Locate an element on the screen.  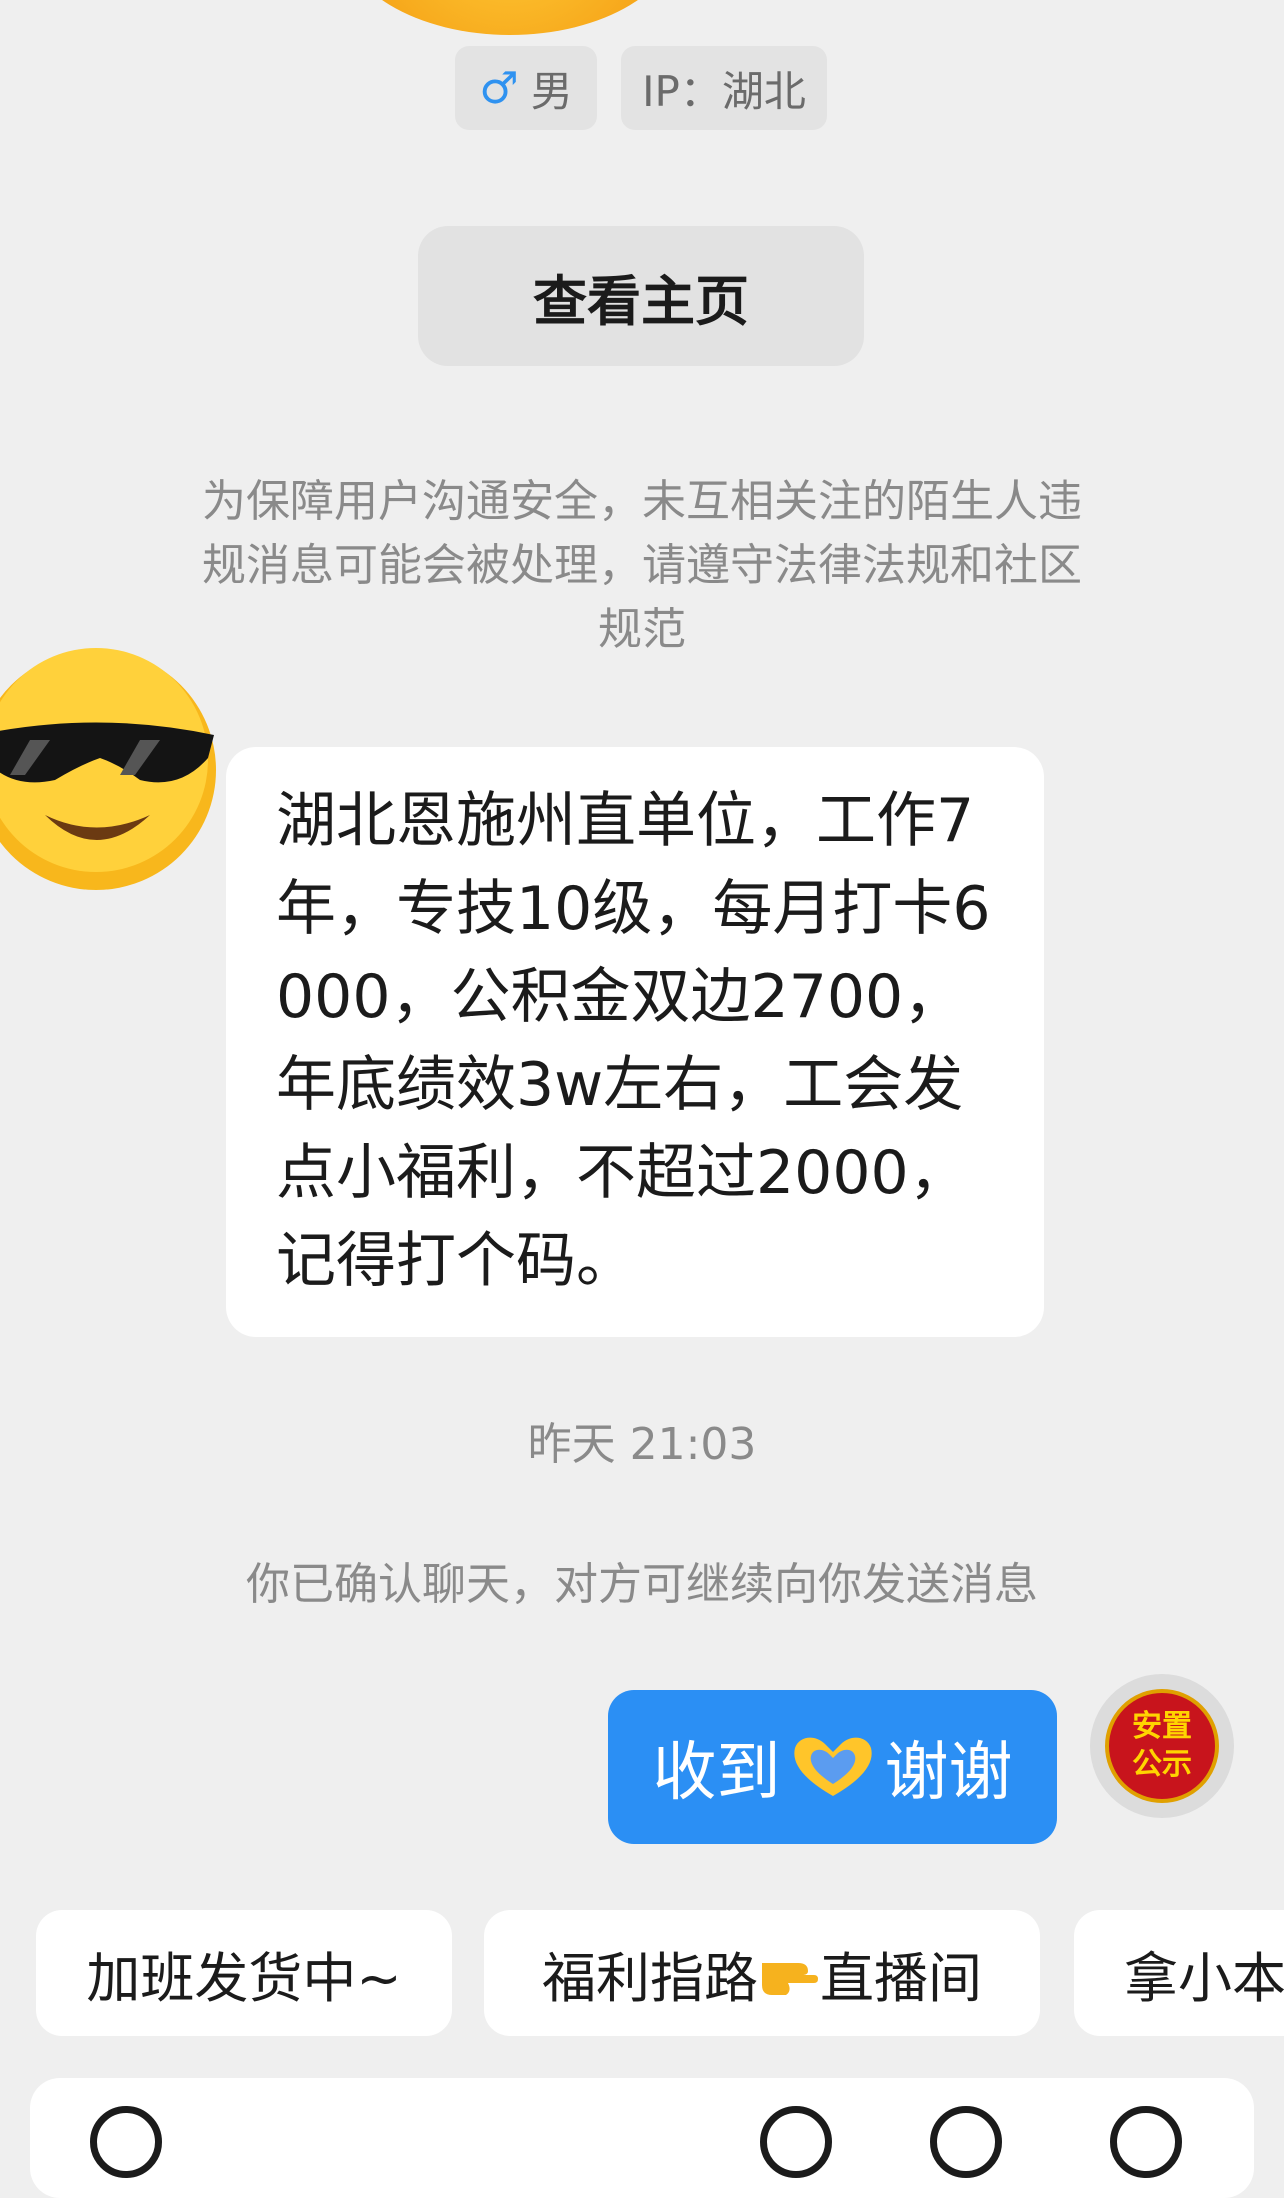
my-avatar-text-line2: 公示 is located at coordinates (1162, 1764).